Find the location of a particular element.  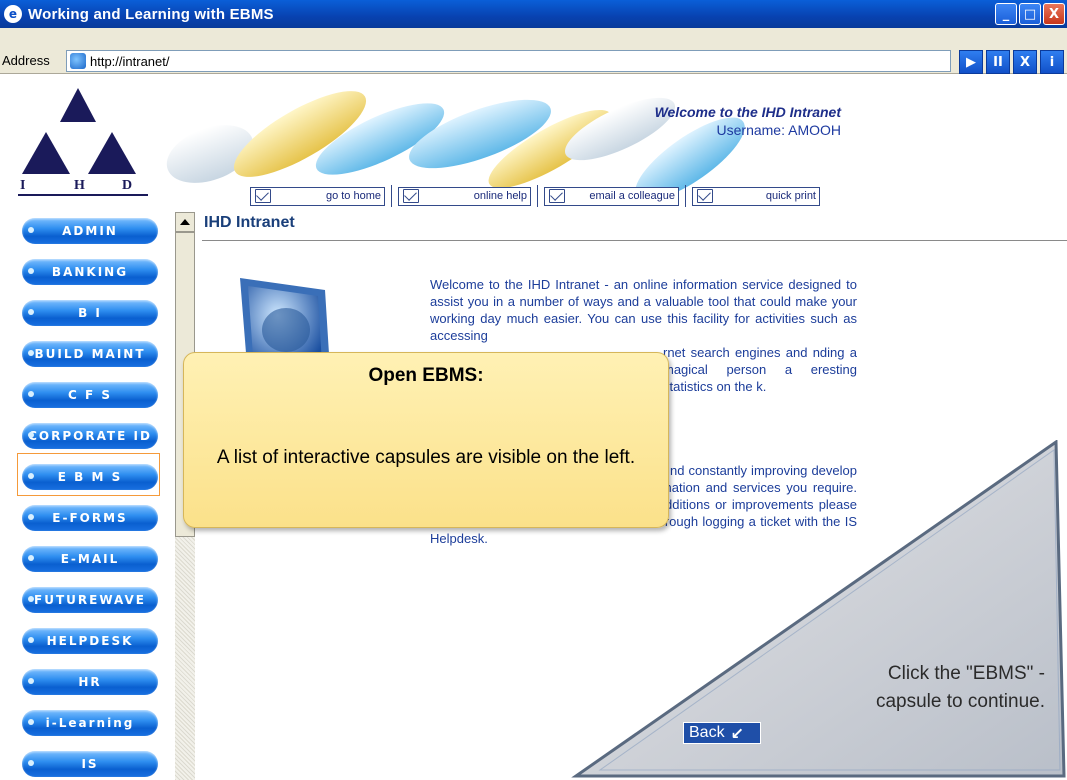

online-help-button: online help is located at coordinates (464, 196).